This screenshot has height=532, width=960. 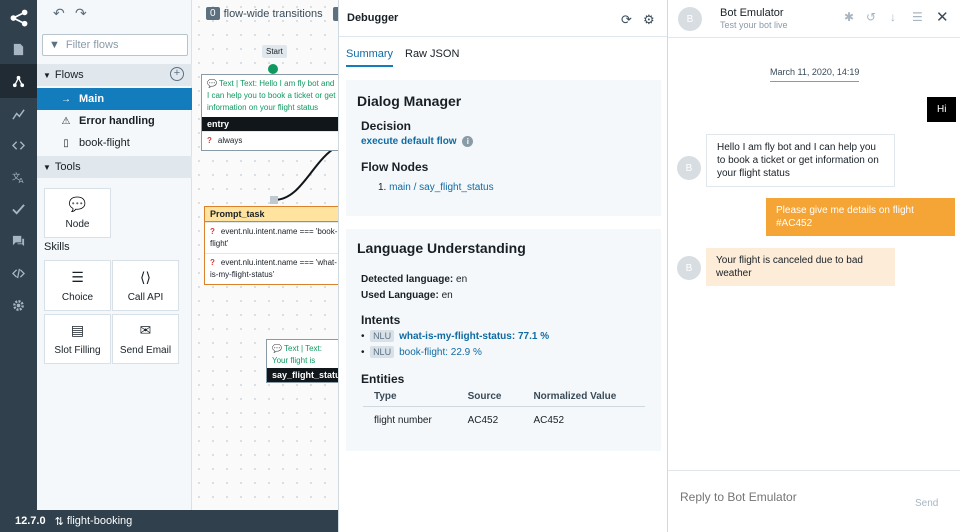 What do you see at coordinates (18, 114) in the screenshot?
I see `analytics-icon` at bounding box center [18, 114].